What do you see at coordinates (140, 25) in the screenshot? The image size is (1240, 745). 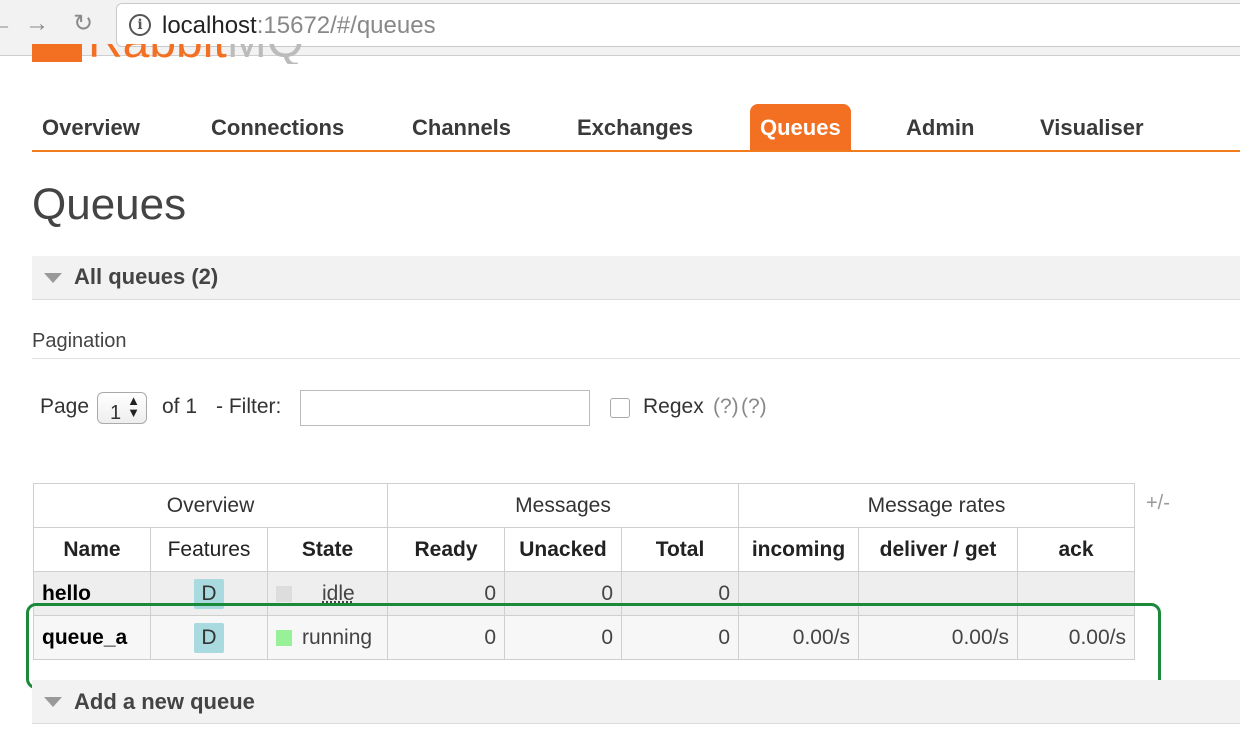 I see `info-icon: i` at bounding box center [140, 25].